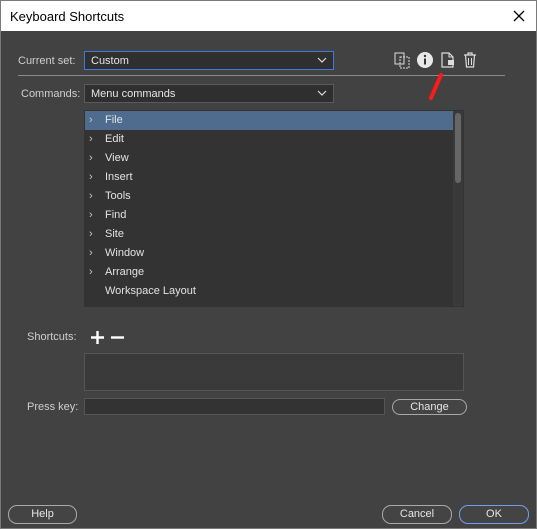 Image resolution: width=537 pixels, height=529 pixels. I want to click on command-tree-item-label: Workspace Layout, so click(150, 291).